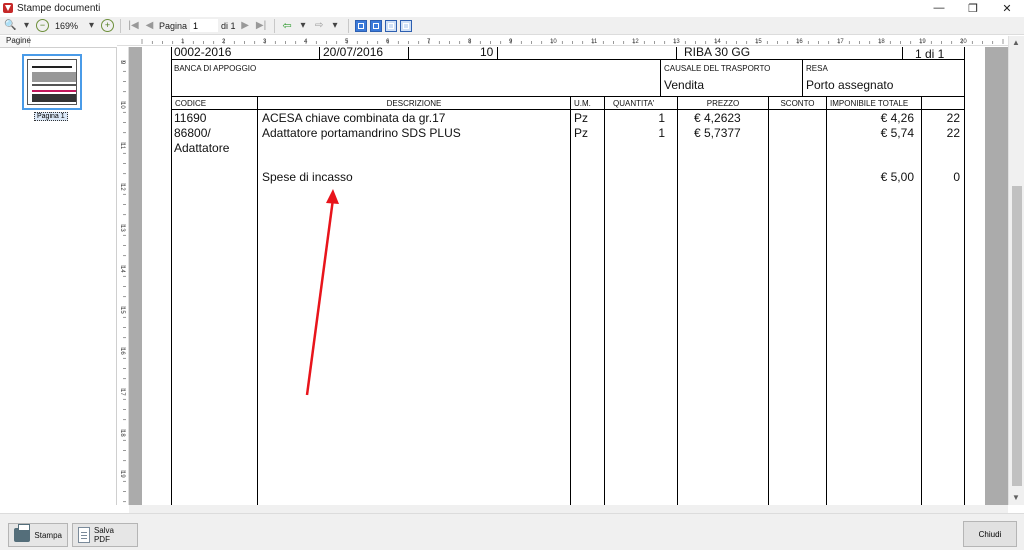 This screenshot has width=1024, height=550. Describe the element at coordinates (48, 535) in the screenshot. I see `print-button-label: Stampa` at that location.